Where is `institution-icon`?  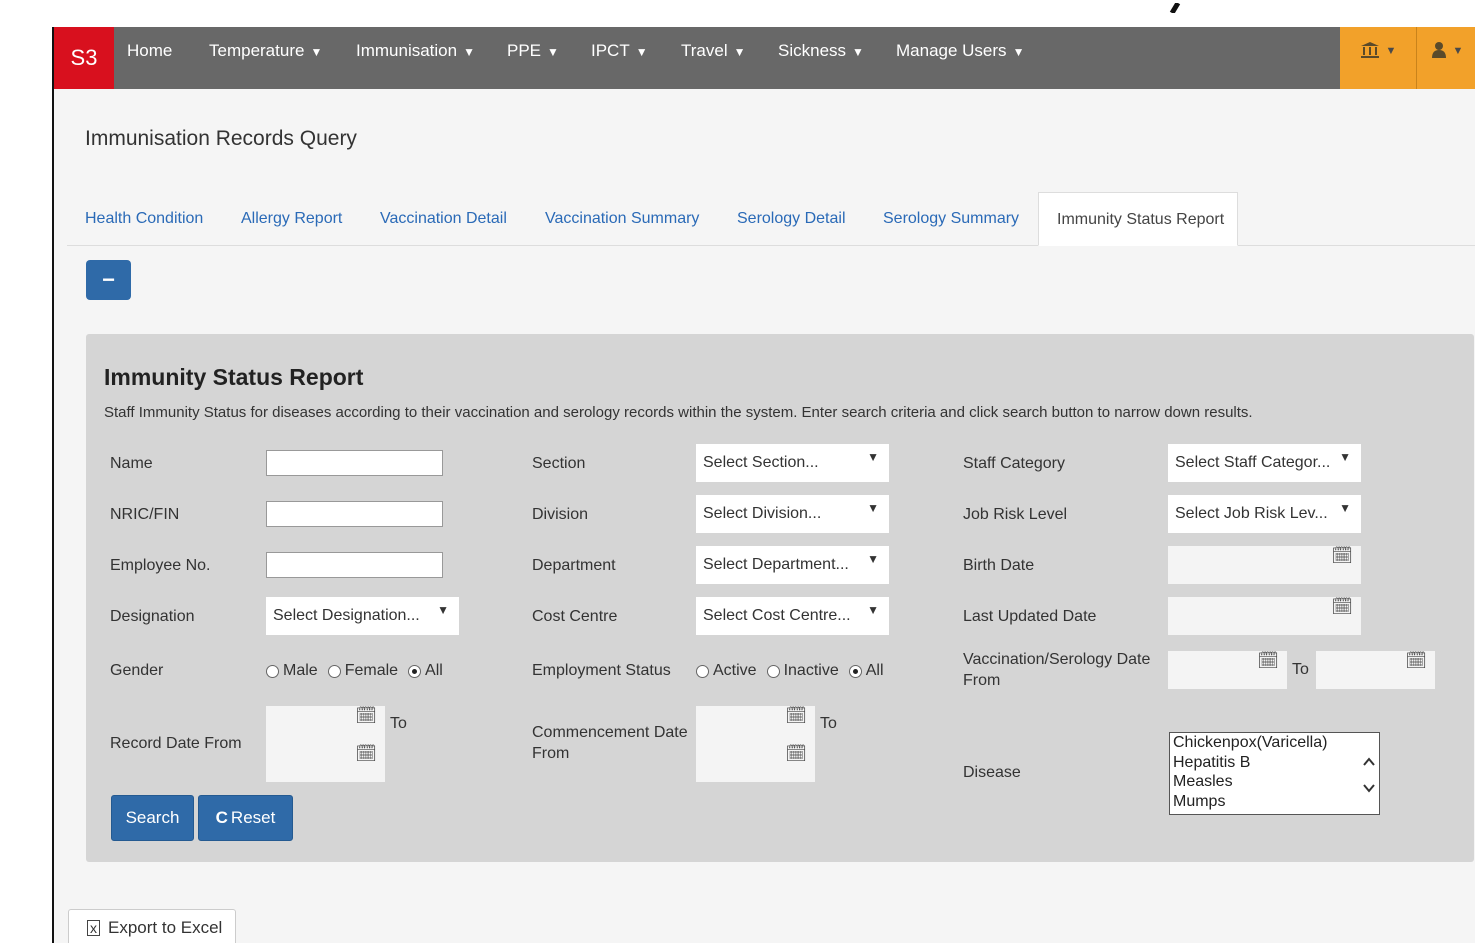
institution-icon is located at coordinates (1370, 52).